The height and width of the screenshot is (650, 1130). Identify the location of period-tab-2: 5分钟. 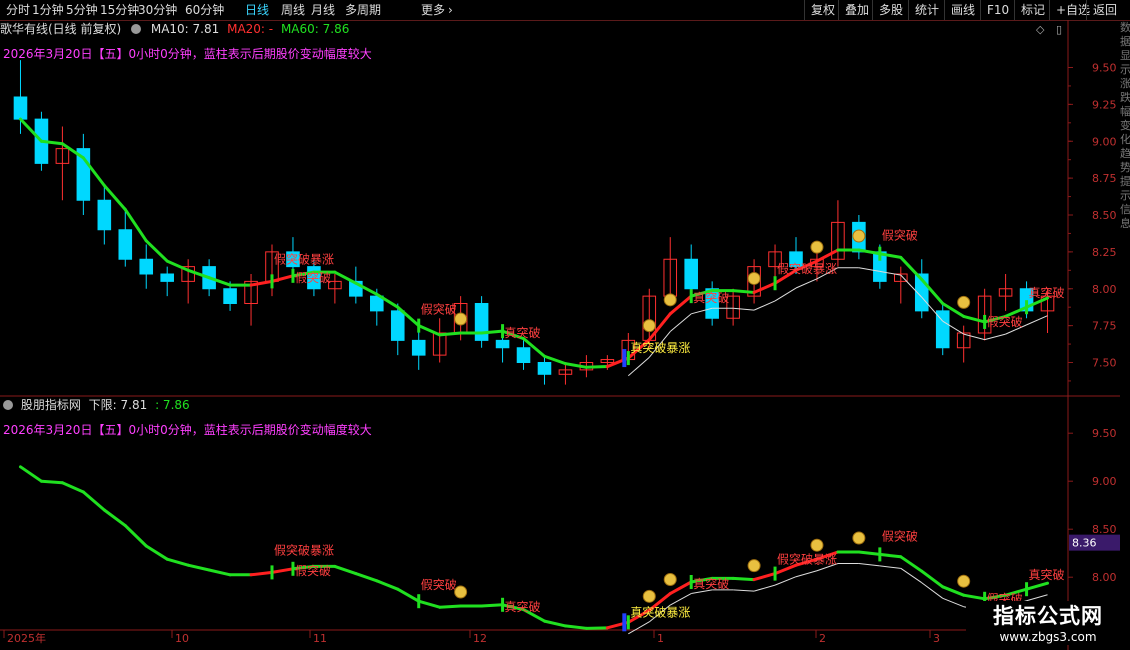
(82, 10).